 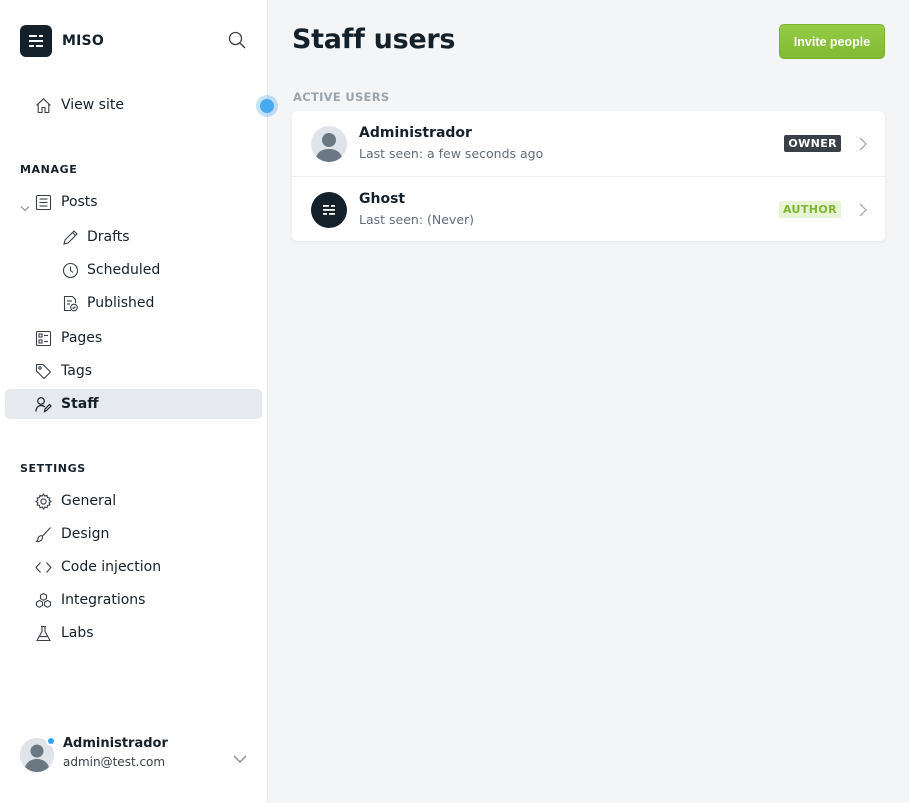 What do you see at coordinates (82, 338) in the screenshot?
I see `nav-label: Pages` at bounding box center [82, 338].